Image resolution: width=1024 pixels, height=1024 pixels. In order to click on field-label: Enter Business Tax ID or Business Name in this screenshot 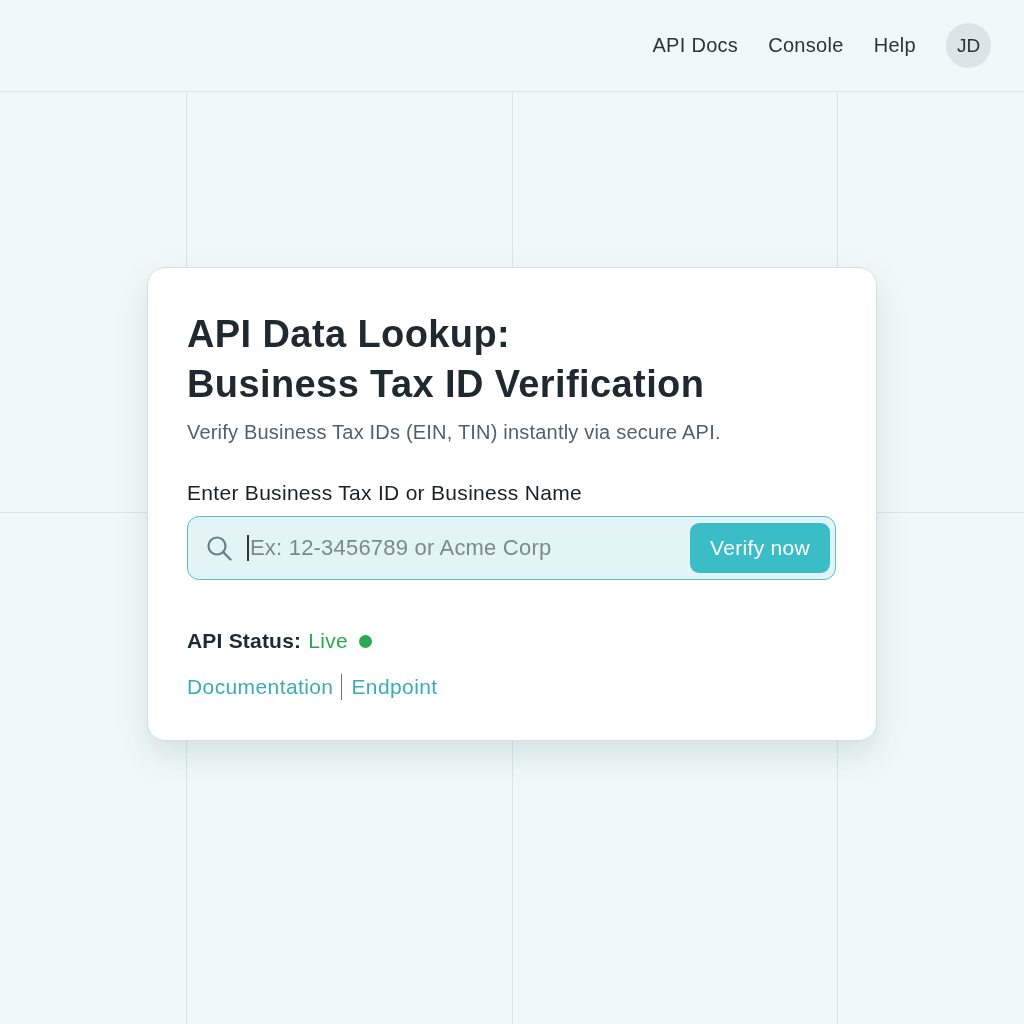, I will do `click(384, 493)`.